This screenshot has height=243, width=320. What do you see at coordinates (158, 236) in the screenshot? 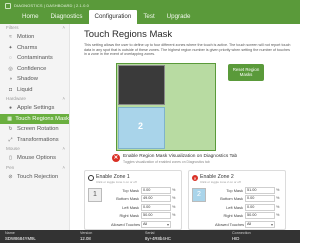
I see `footer-serial: Serial 8y+4R8b4HC` at bounding box center [158, 236].